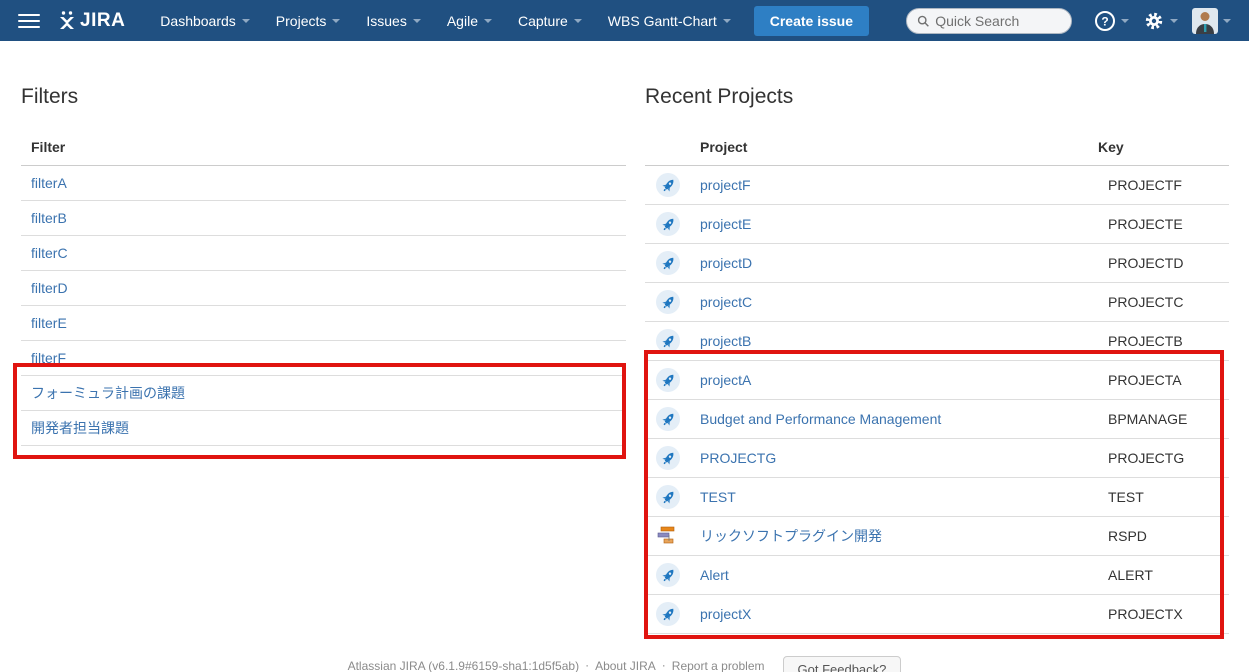 This screenshot has height=672, width=1249. What do you see at coordinates (937, 149) in the screenshot?
I see `projects-table-header: Project Key` at bounding box center [937, 149].